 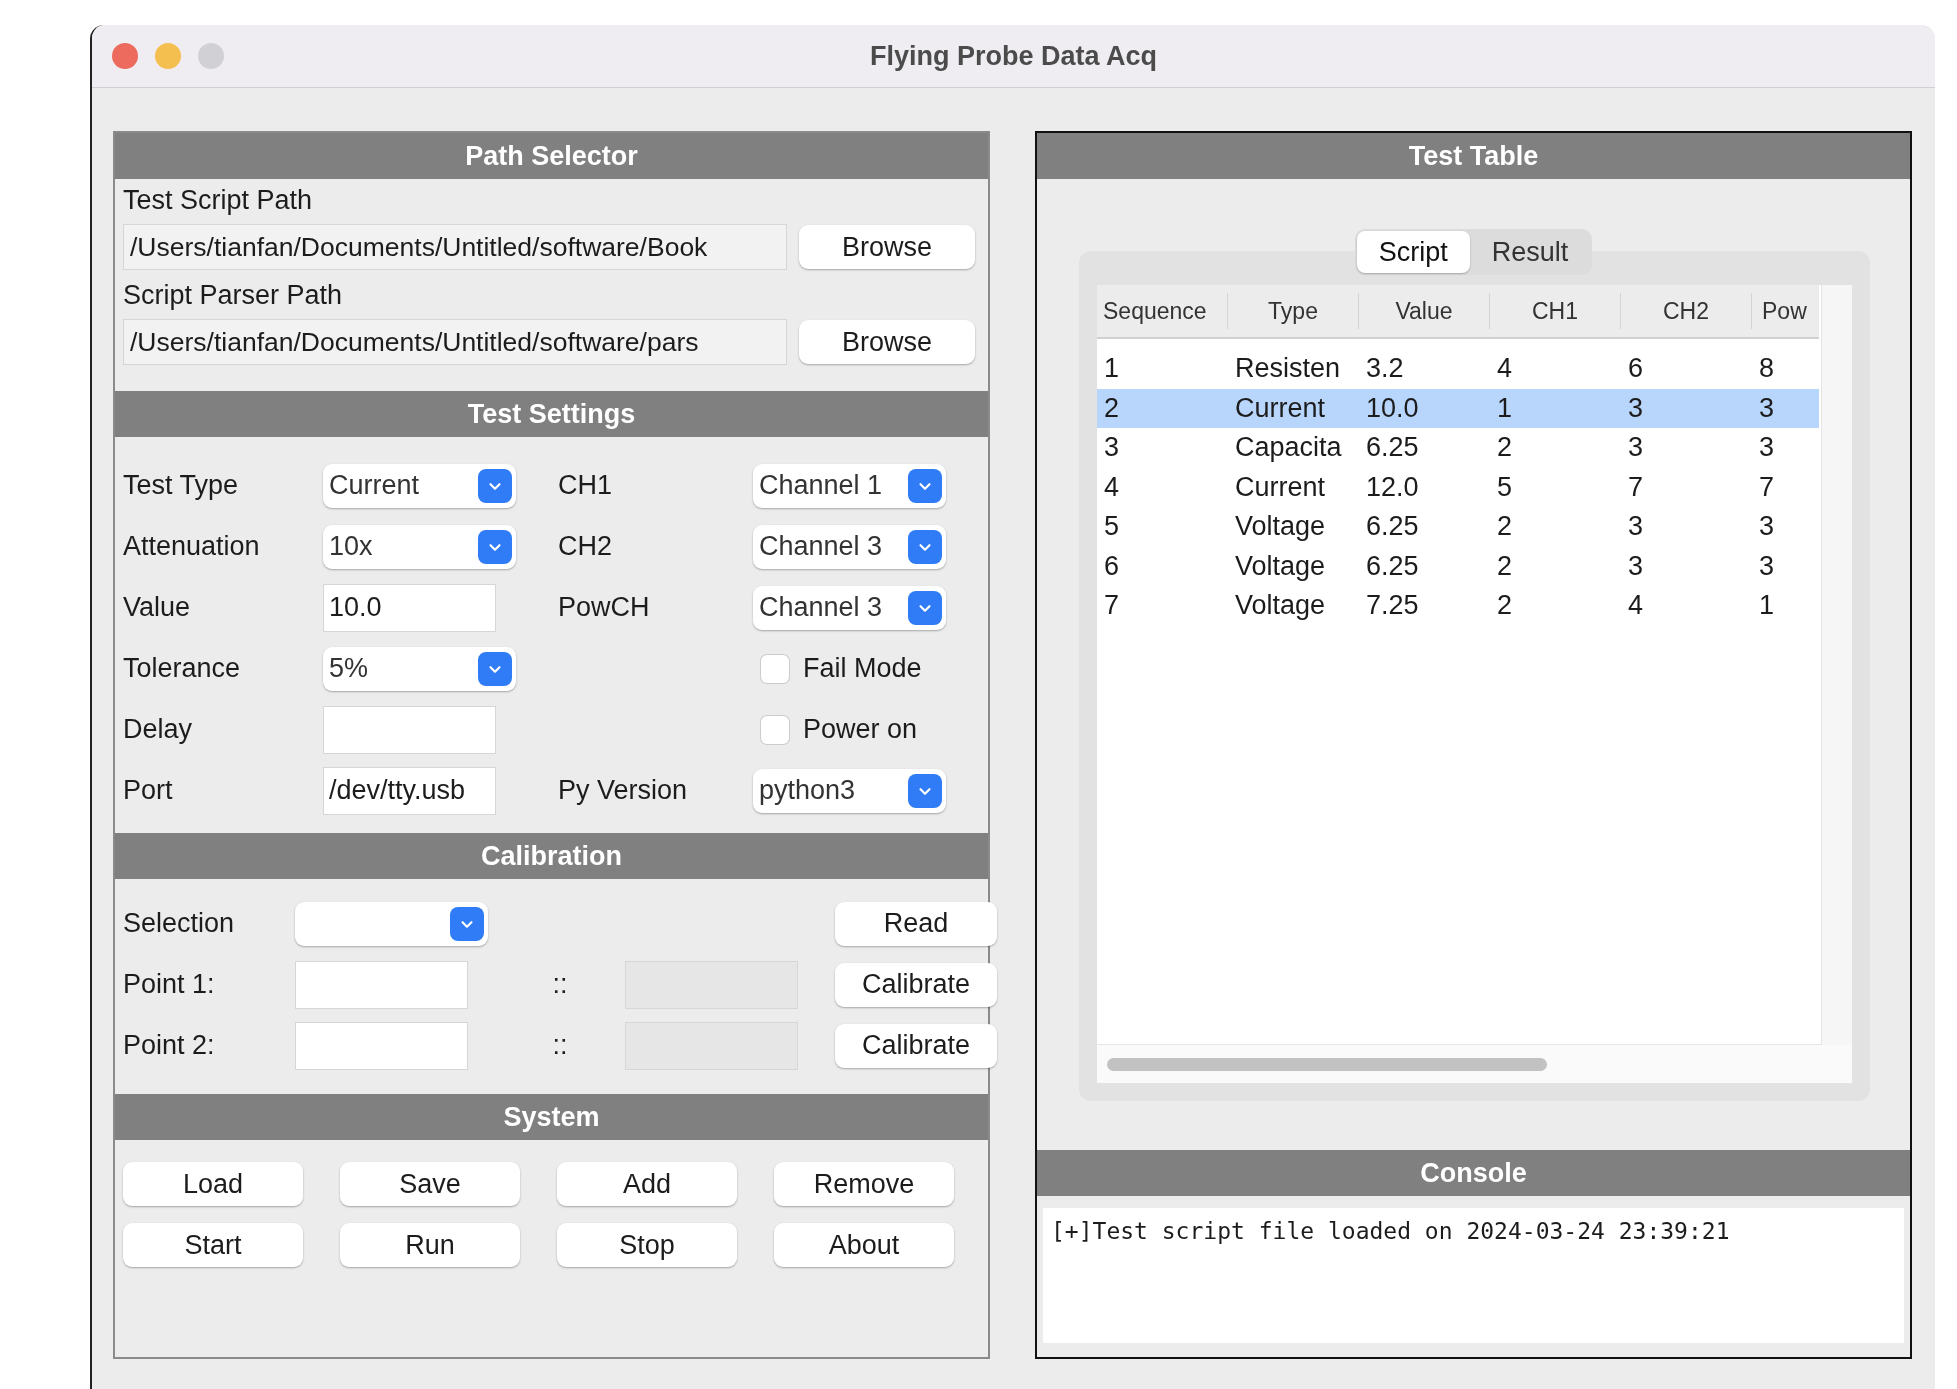 I want to click on table-row: 3 Capacita 6.25 2 3 3, so click(x=1458, y=448).